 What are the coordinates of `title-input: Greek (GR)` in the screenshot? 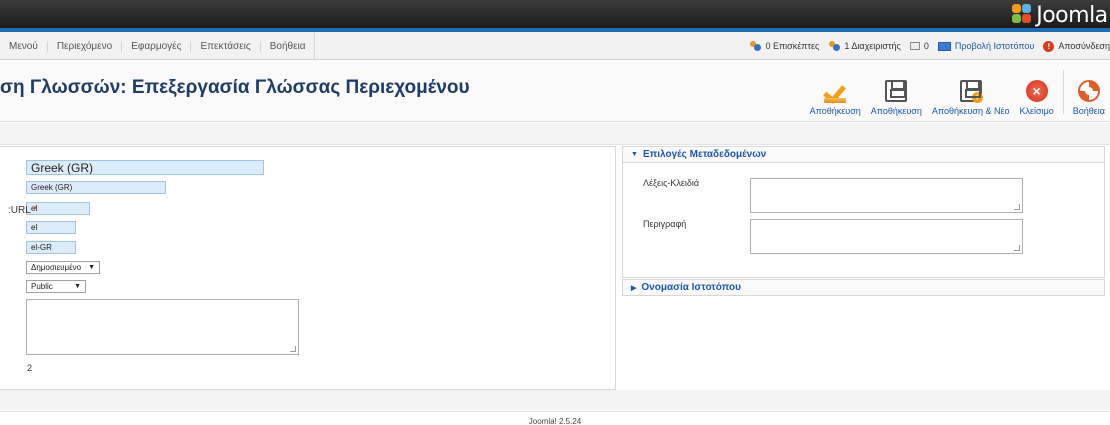 It's located at (145, 167).